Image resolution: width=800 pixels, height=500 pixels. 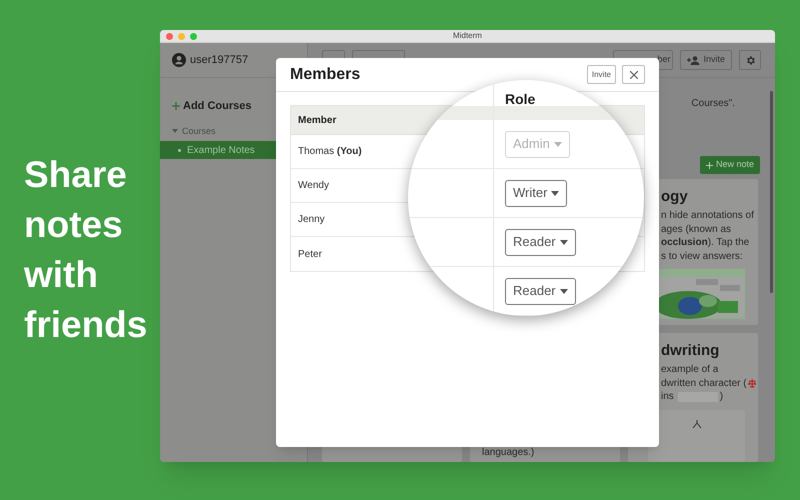 What do you see at coordinates (194, 131) in the screenshot?
I see `courses-section-toggle: Courses` at bounding box center [194, 131].